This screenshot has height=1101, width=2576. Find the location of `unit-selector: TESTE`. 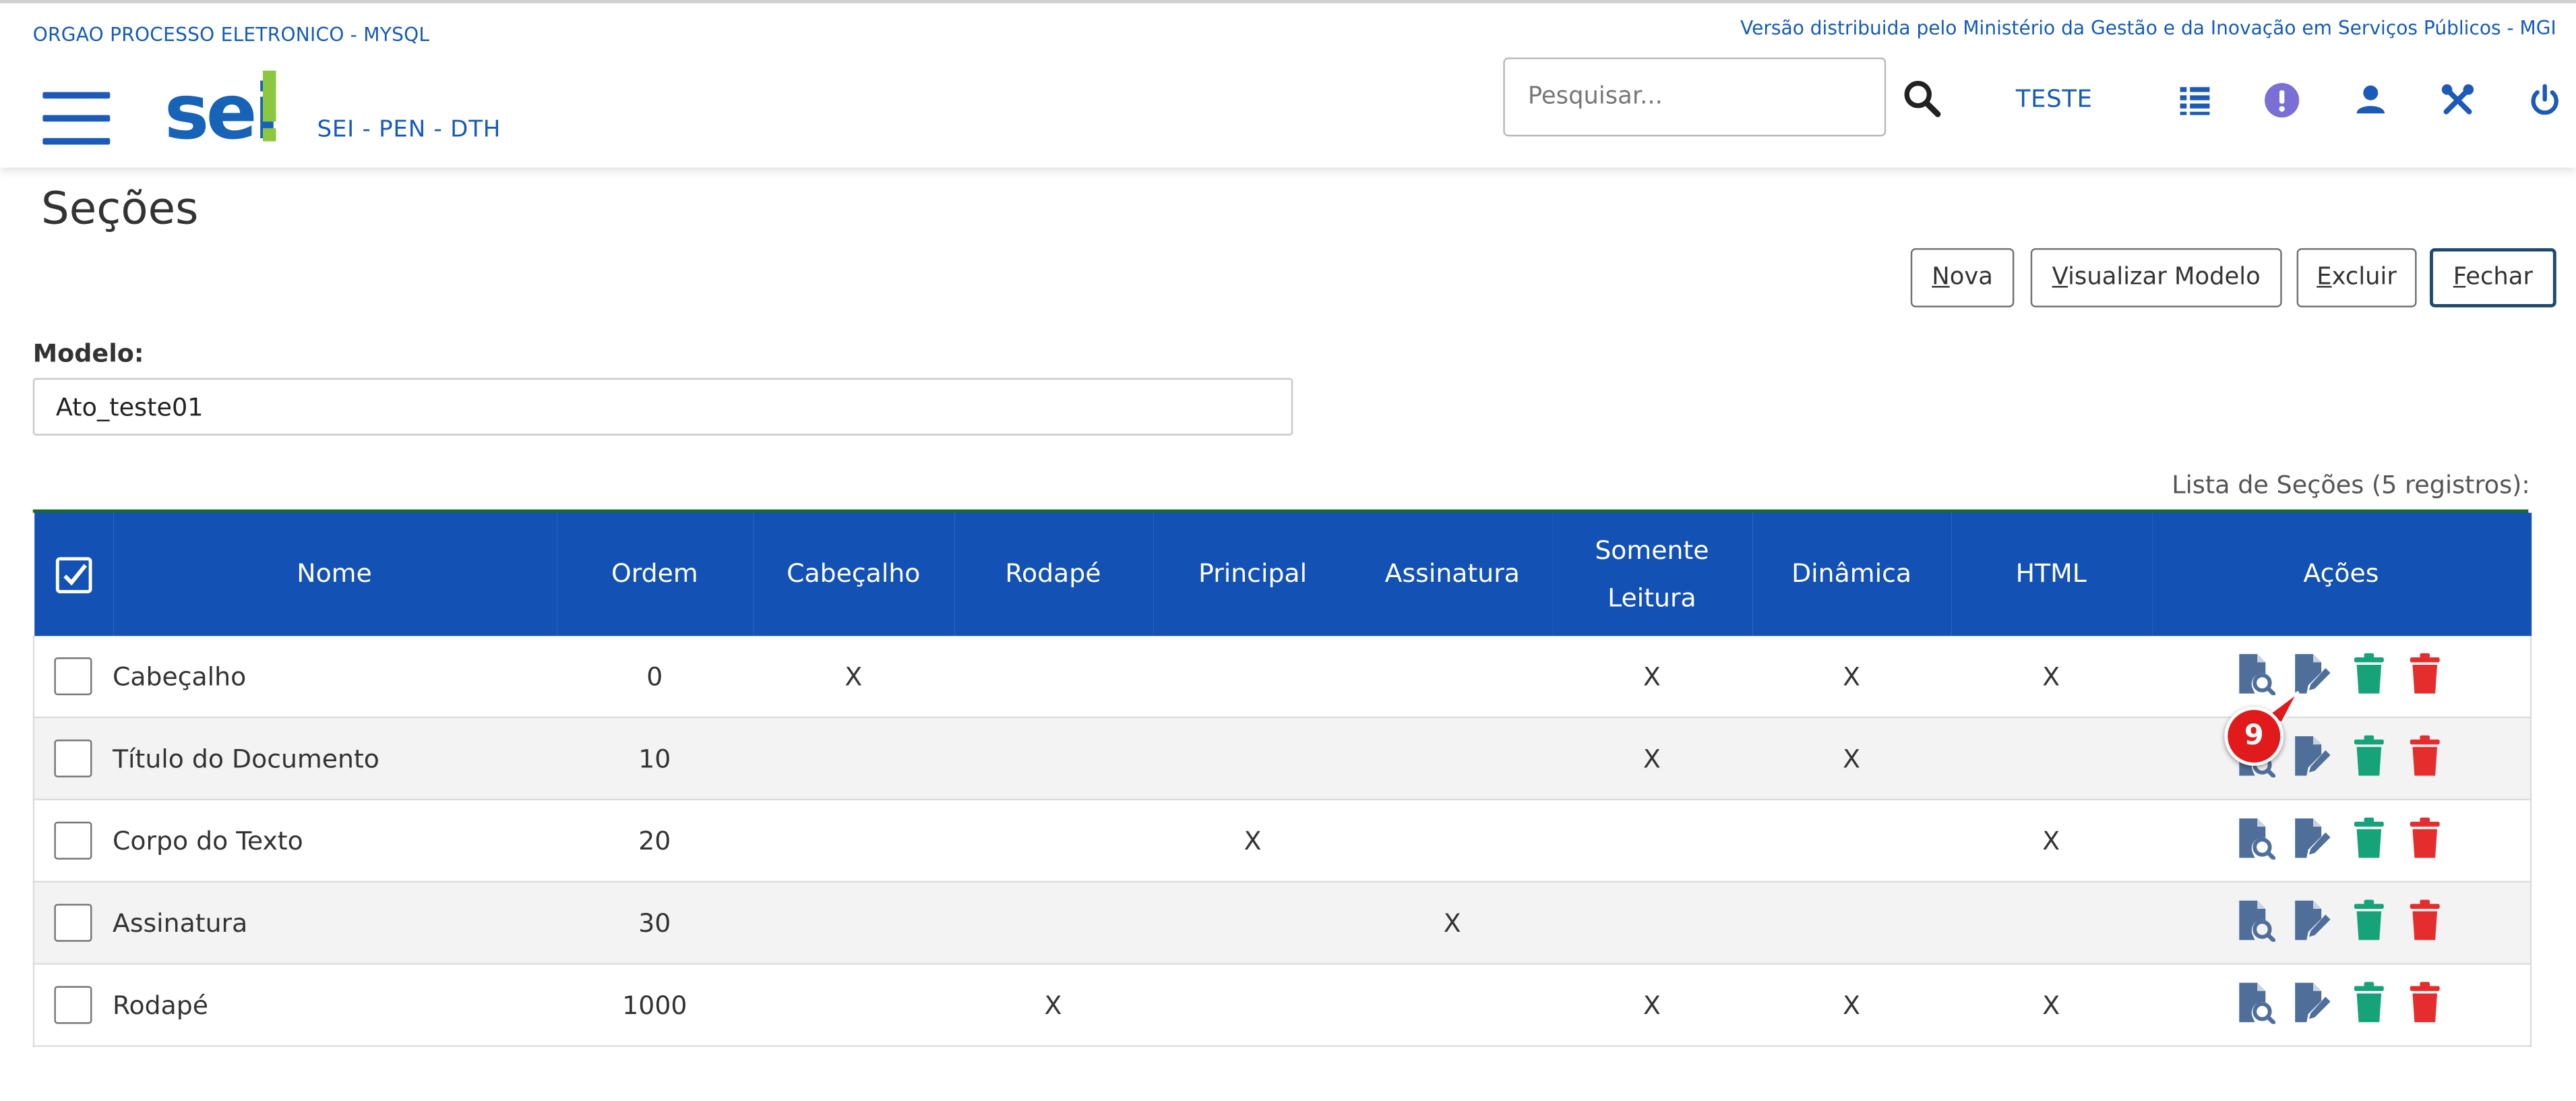

unit-selector: TESTE is located at coordinates (2055, 100).